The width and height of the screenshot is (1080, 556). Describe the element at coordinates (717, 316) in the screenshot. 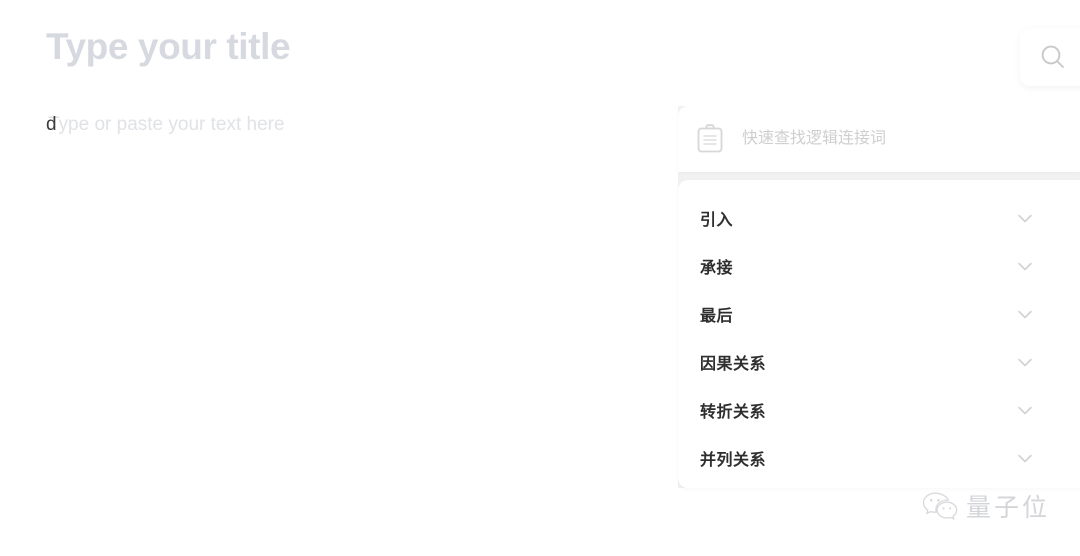

I see `category-label: 最后` at that location.